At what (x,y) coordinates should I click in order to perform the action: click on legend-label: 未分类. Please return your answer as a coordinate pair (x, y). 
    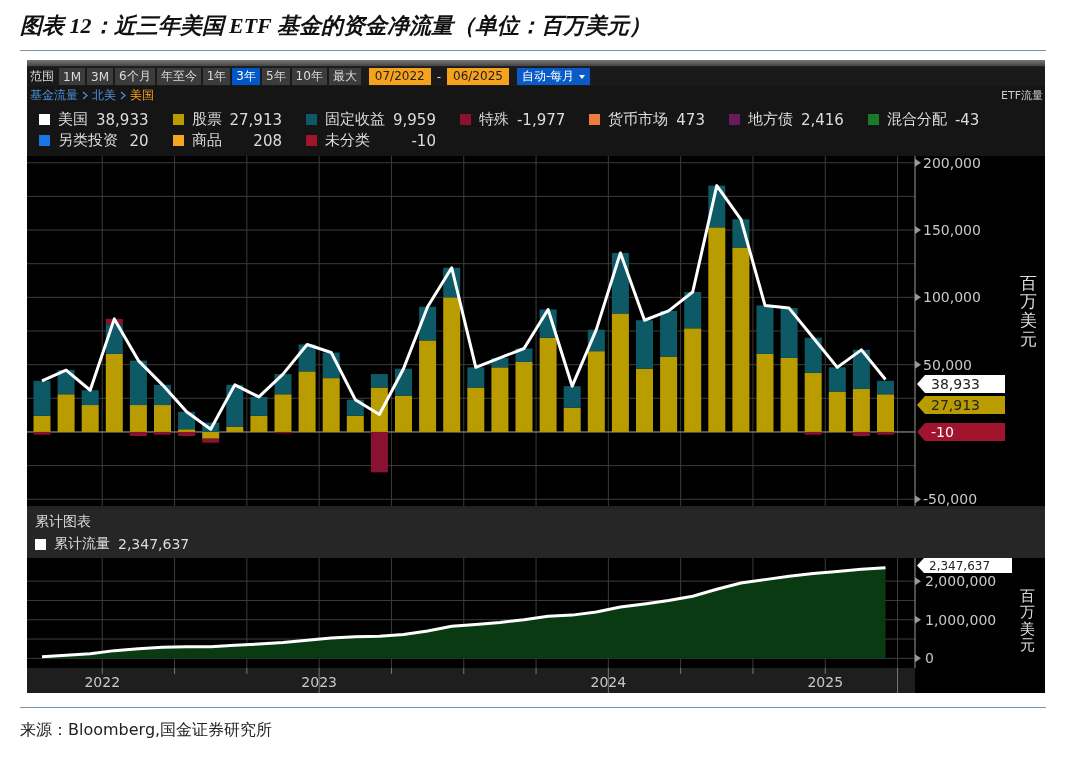
    Looking at the image, I should click on (347, 140).